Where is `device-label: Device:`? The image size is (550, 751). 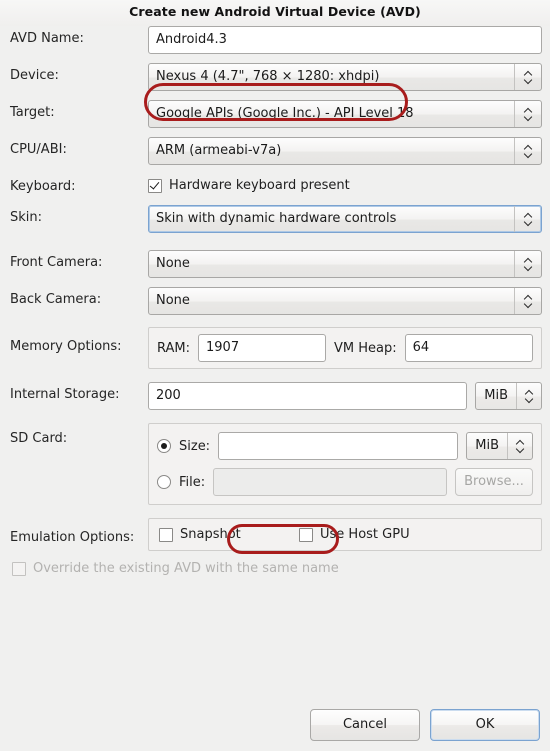
device-label: Device: is located at coordinates (34, 75).